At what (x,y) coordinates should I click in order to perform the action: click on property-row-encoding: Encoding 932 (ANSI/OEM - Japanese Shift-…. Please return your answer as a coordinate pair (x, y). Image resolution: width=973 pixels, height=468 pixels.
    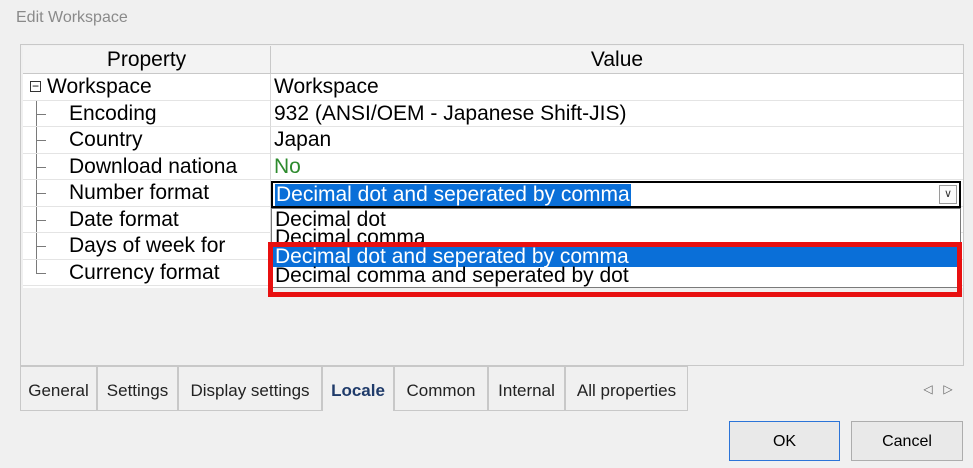
    Looking at the image, I should click on (493, 113).